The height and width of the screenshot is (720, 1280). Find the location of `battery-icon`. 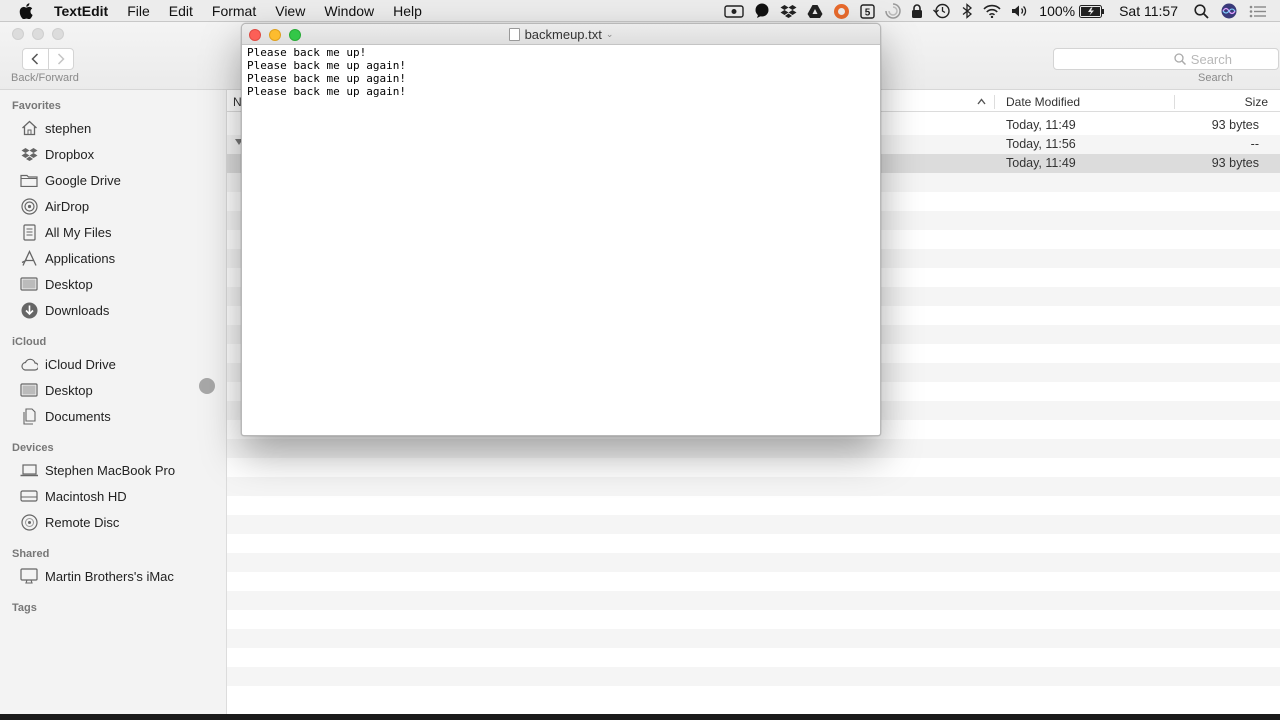

battery-icon is located at coordinates (1092, 11).